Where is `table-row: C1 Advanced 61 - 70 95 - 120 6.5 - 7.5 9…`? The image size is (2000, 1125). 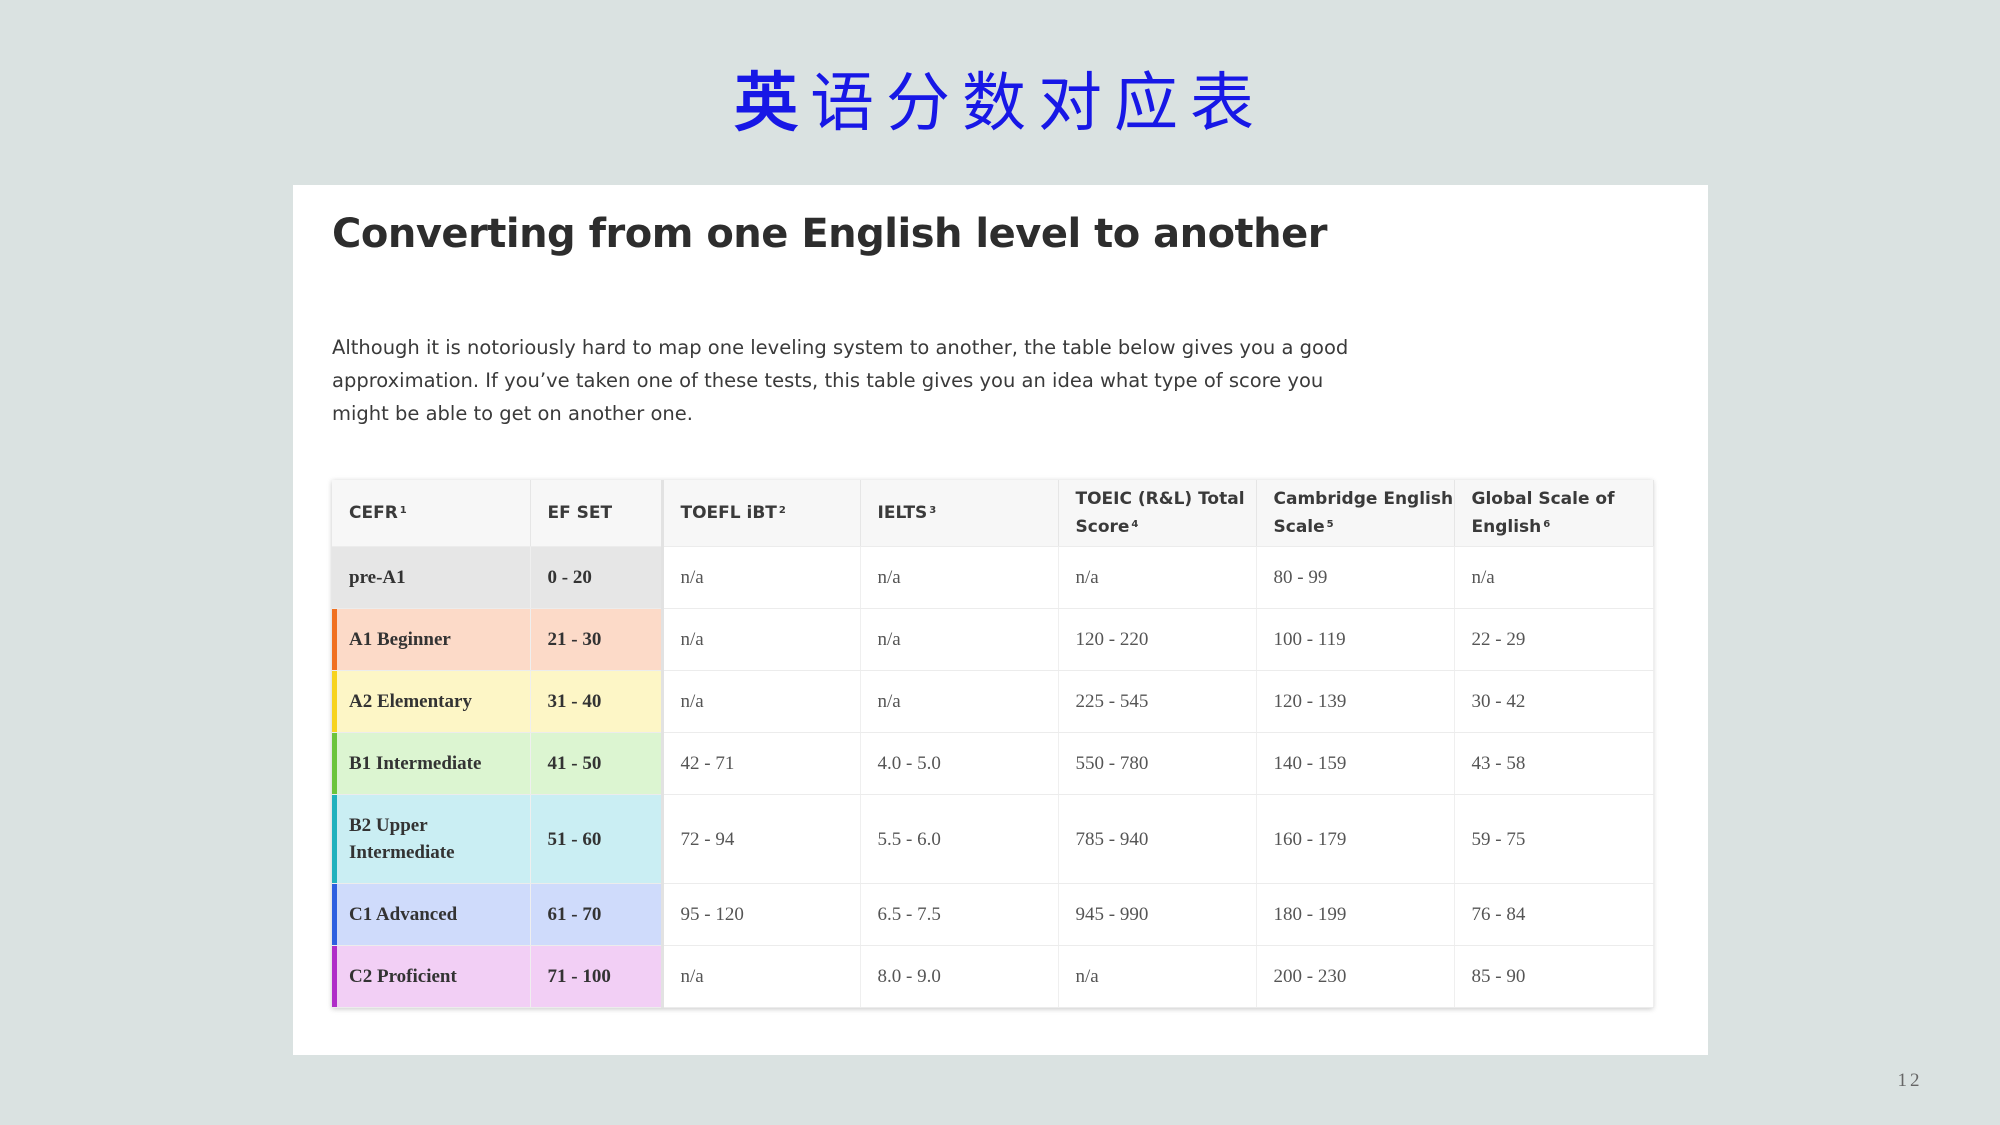
table-row: C1 Advanced 61 - 70 95 - 120 6.5 - 7.5 9… is located at coordinates (993, 914).